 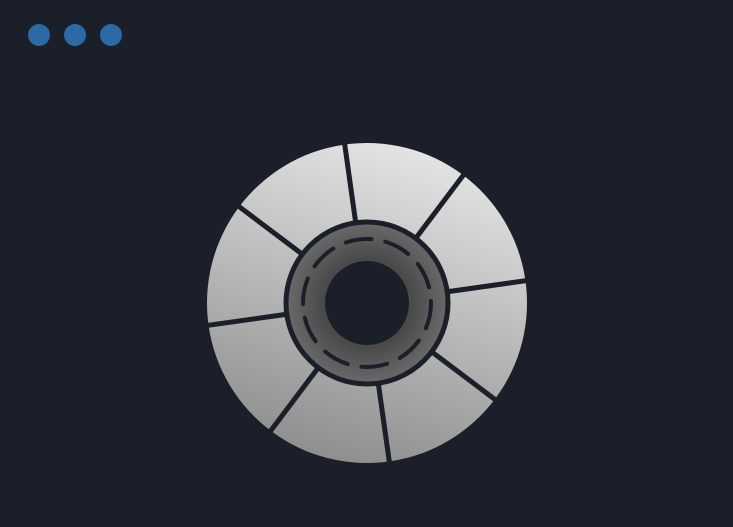 What do you see at coordinates (111, 35) in the screenshot?
I see `maximize-window-dot` at bounding box center [111, 35].